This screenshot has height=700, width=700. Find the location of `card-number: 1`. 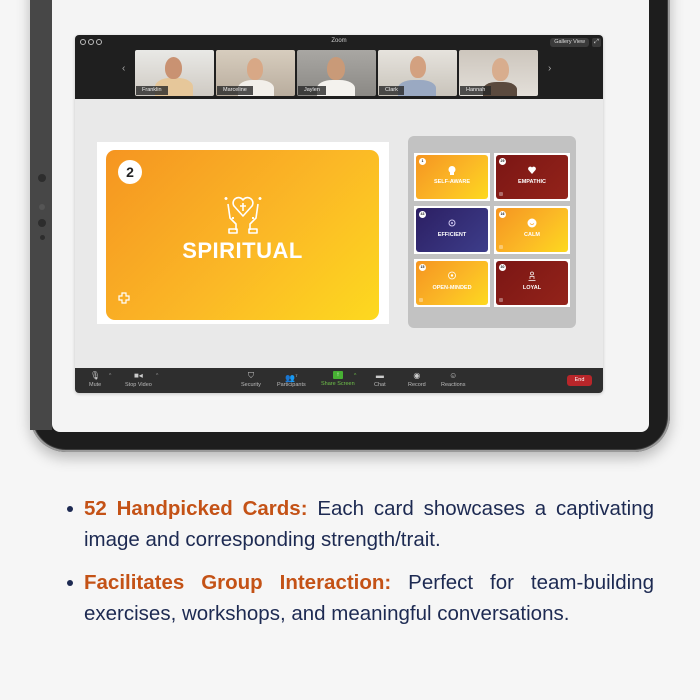

card-number: 1 is located at coordinates (422, 161).